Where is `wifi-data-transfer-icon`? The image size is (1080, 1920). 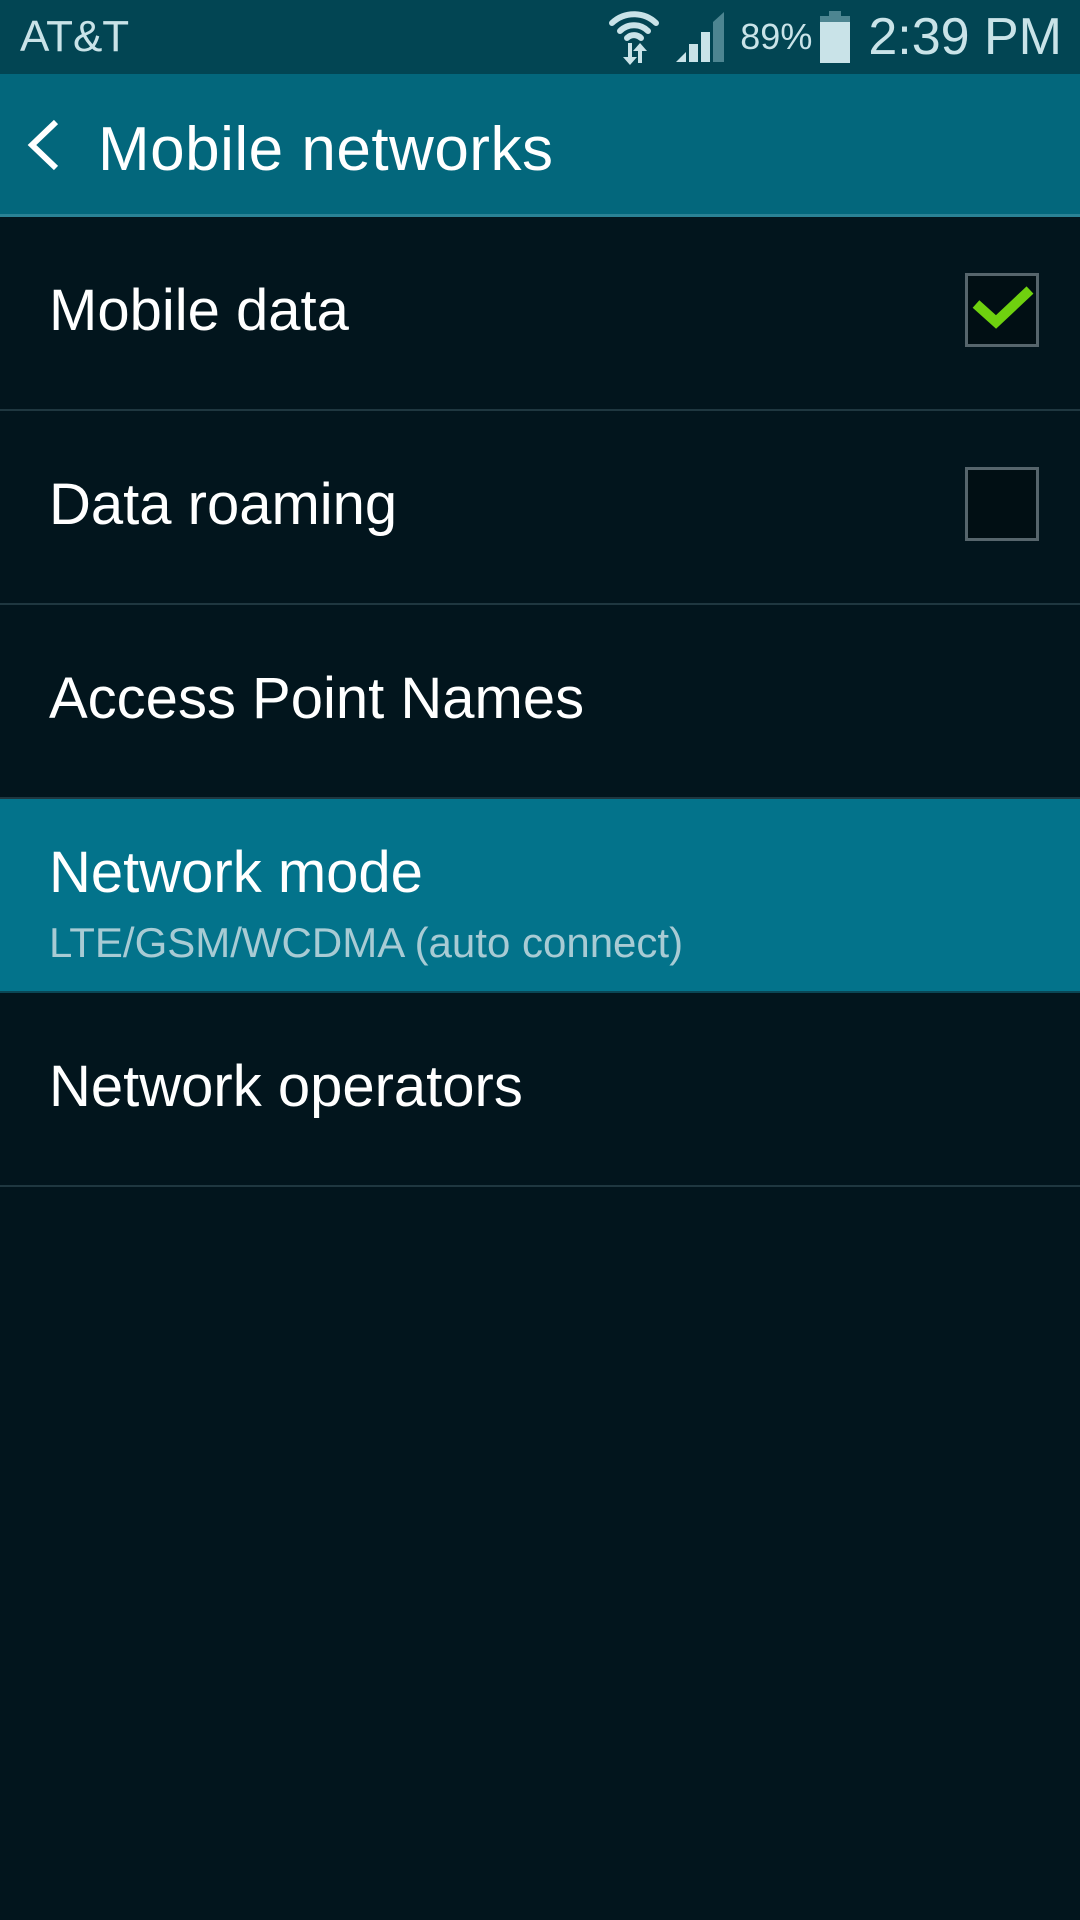
wifi-data-transfer-icon is located at coordinates (634, 38).